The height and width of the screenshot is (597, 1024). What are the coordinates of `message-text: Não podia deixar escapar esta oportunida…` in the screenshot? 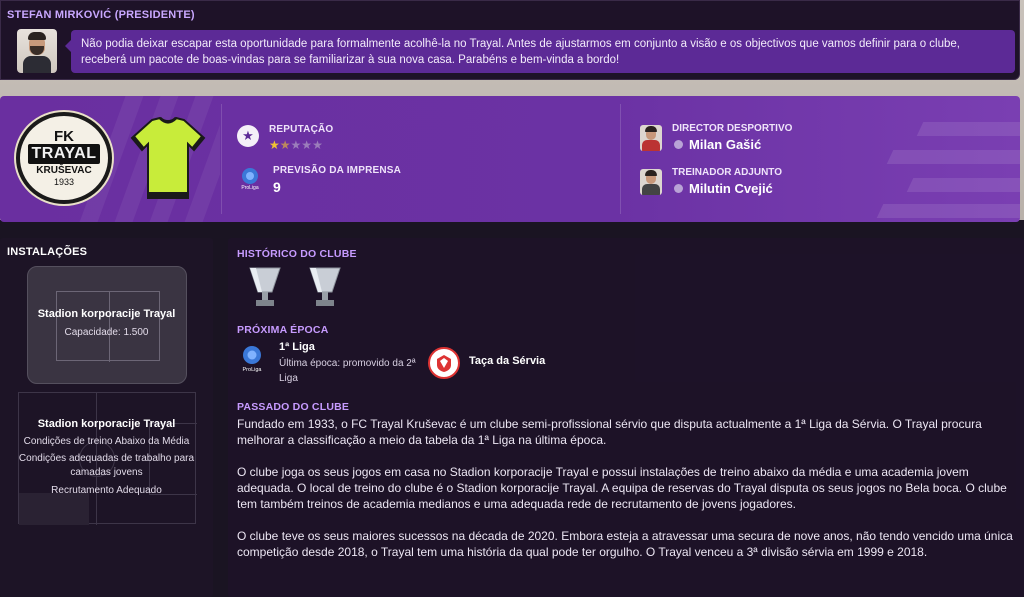 It's located at (540, 51).